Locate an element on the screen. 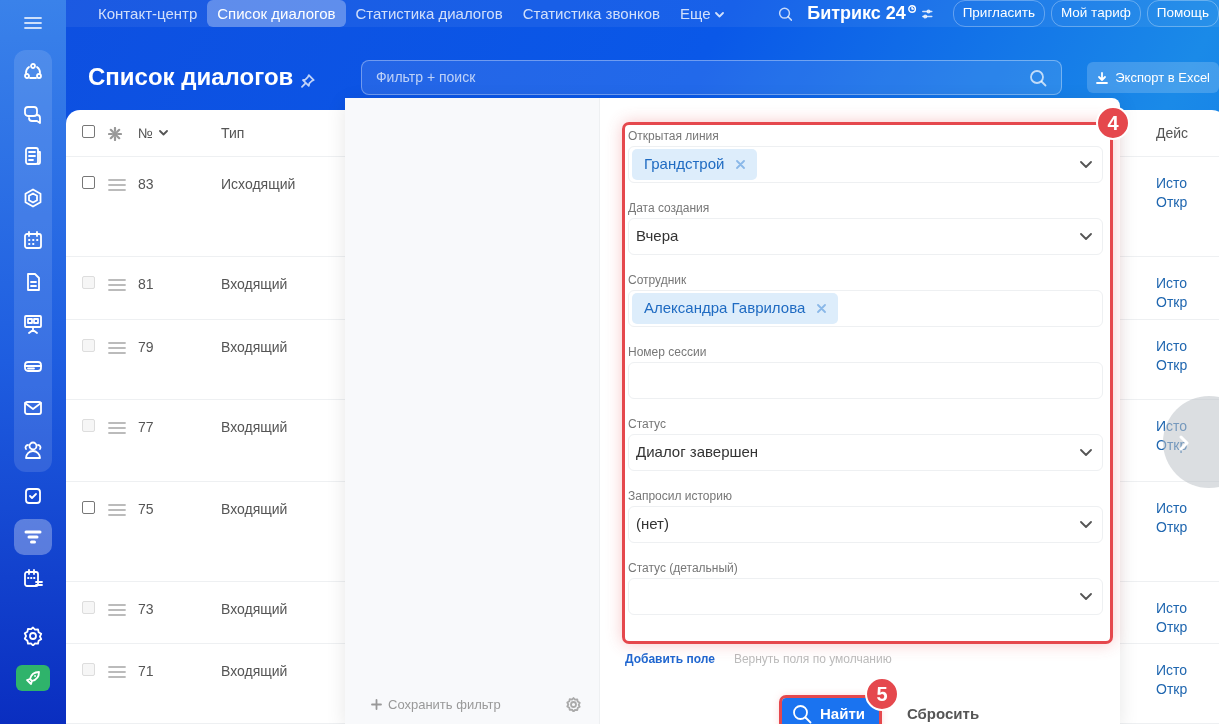 This screenshot has width=1219, height=724. table-cell: 75 is located at coordinates (146, 509).